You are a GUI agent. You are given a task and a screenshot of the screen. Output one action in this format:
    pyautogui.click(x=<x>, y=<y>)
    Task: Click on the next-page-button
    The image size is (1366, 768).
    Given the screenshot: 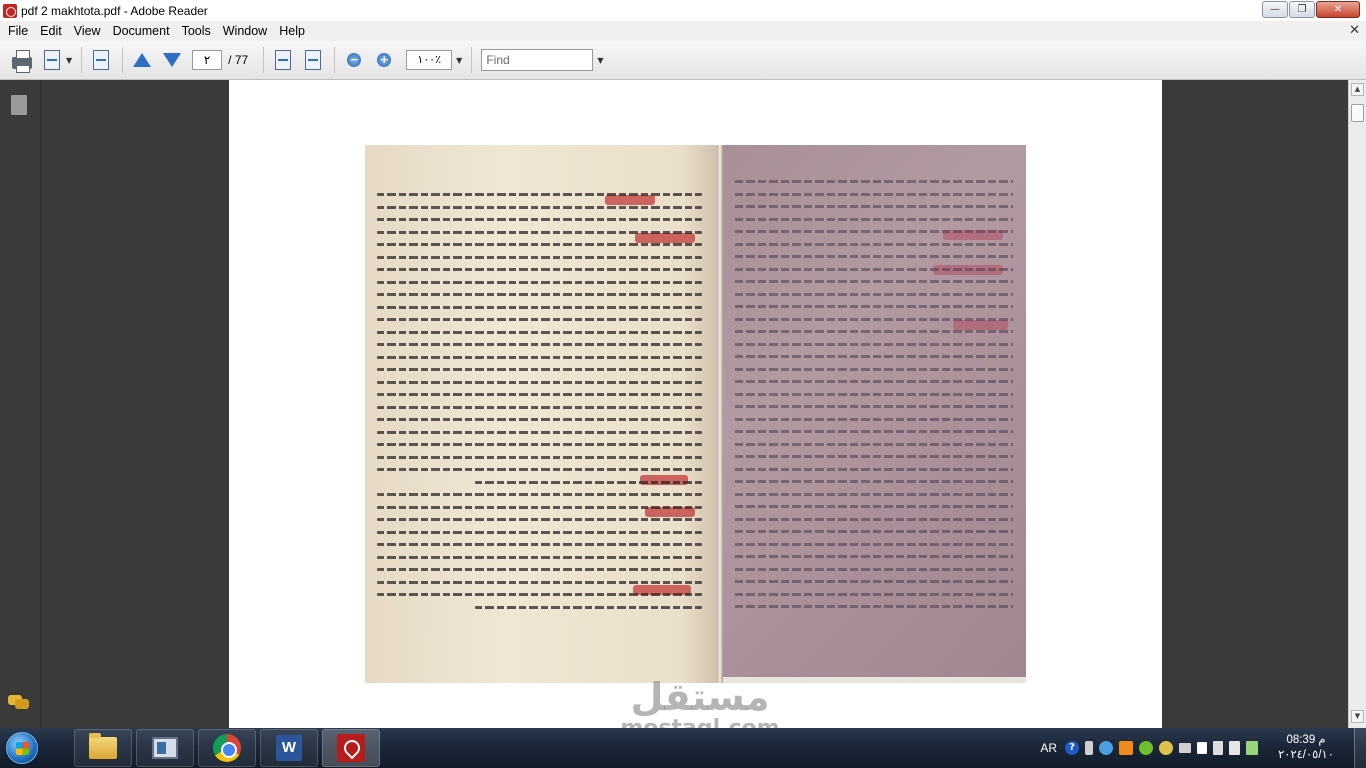 What is the action you would take?
    pyautogui.click(x=172, y=60)
    